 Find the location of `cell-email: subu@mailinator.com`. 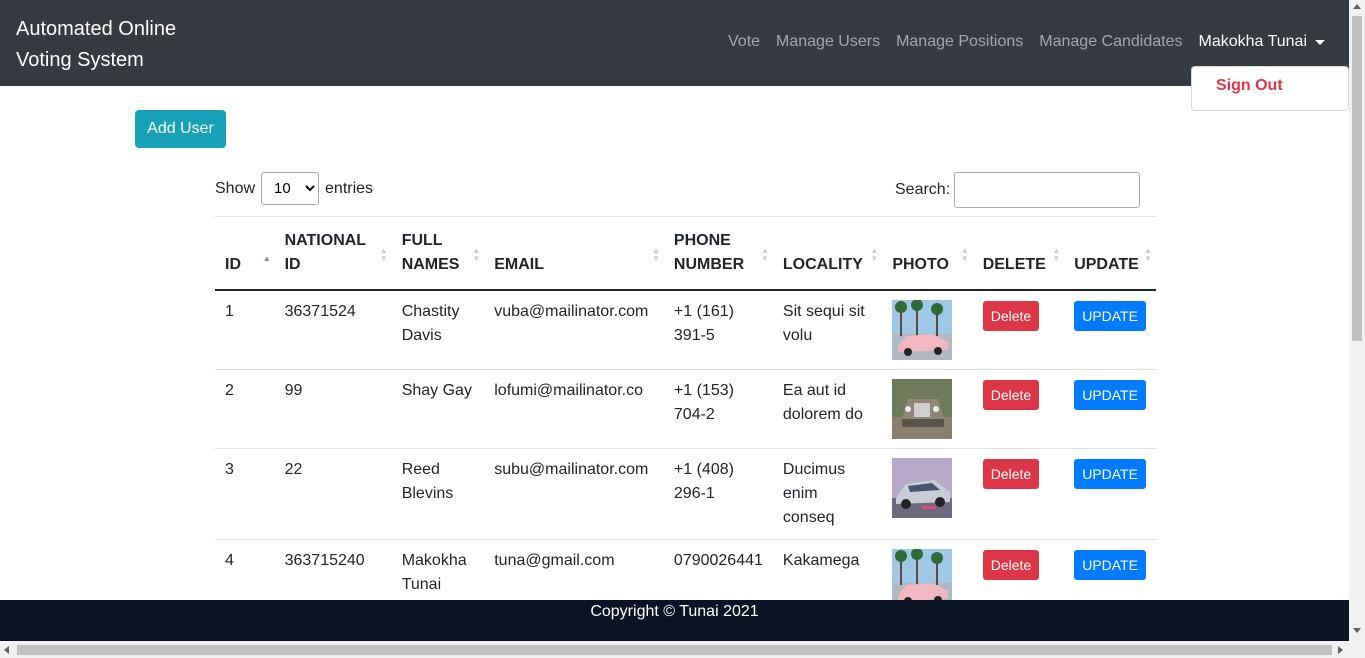

cell-email: subu@mailinator.com is located at coordinates (574, 494).